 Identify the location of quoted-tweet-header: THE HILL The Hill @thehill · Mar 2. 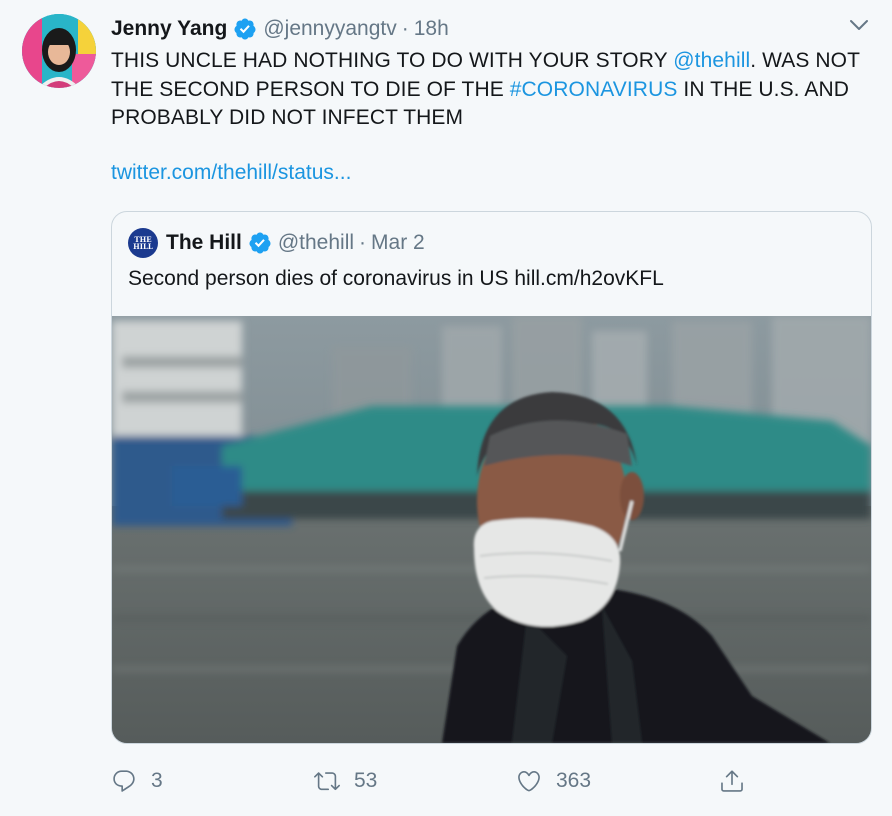
(276, 243).